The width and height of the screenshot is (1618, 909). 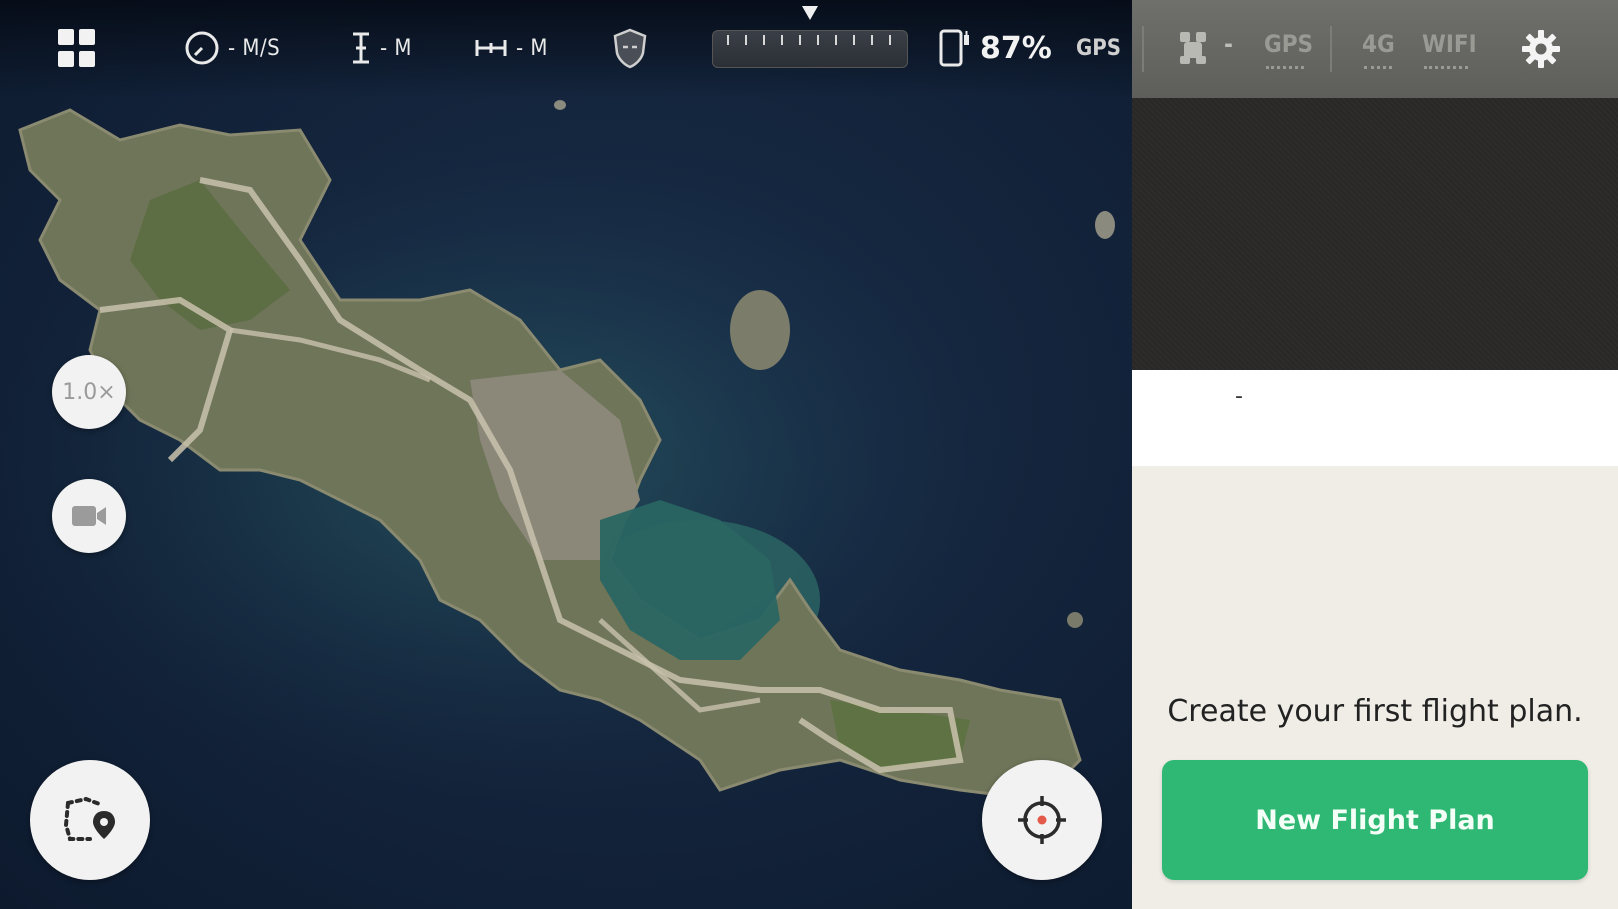 What do you see at coordinates (202, 48) in the screenshot?
I see `speedometer-icon` at bounding box center [202, 48].